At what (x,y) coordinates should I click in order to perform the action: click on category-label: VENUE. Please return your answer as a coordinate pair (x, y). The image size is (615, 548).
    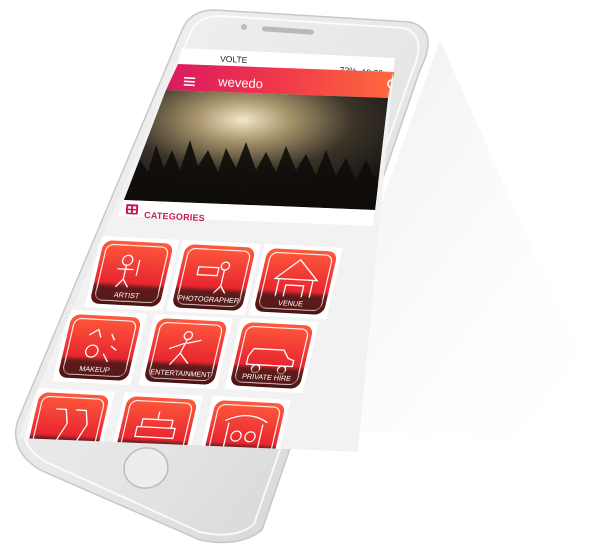
    Looking at the image, I should click on (290, 303).